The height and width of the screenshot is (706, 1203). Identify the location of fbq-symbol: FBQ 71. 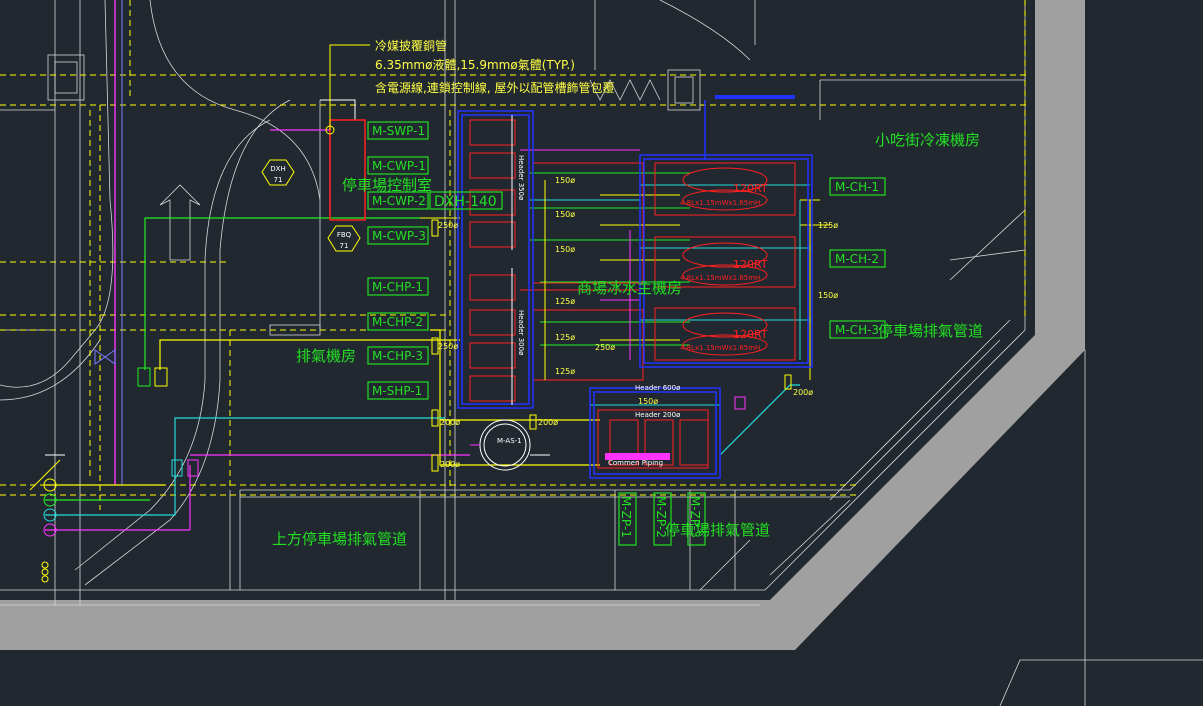
(344, 238).